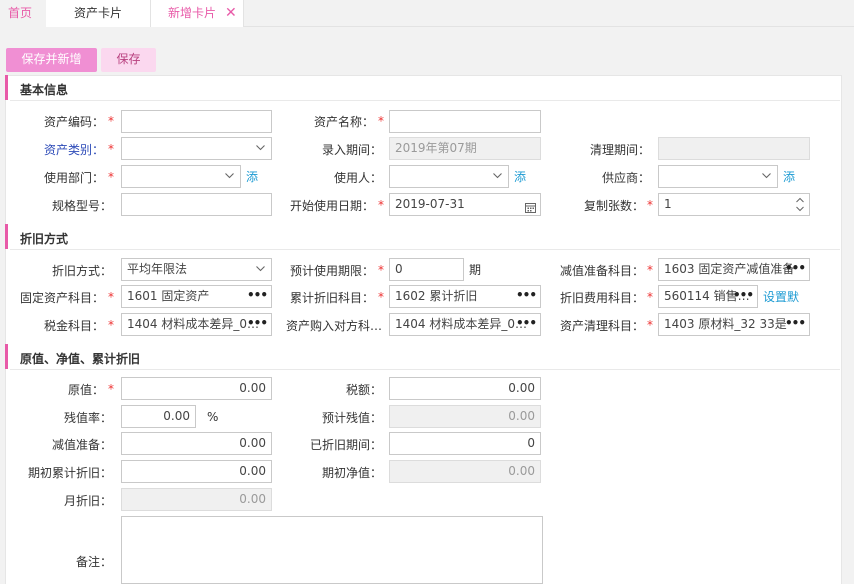 The image size is (854, 584). I want to click on save-and-new-button: 保存并新增, so click(51, 60).